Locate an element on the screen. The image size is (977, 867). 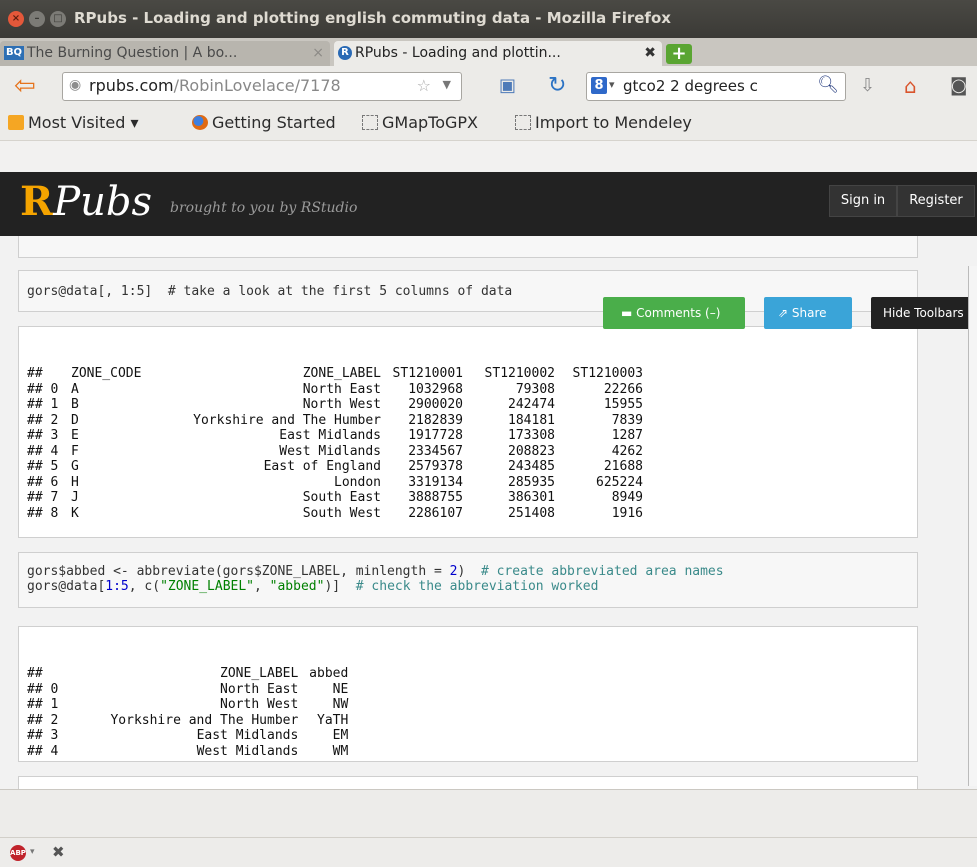
window-minimize-button: – is located at coordinates (37, 19).